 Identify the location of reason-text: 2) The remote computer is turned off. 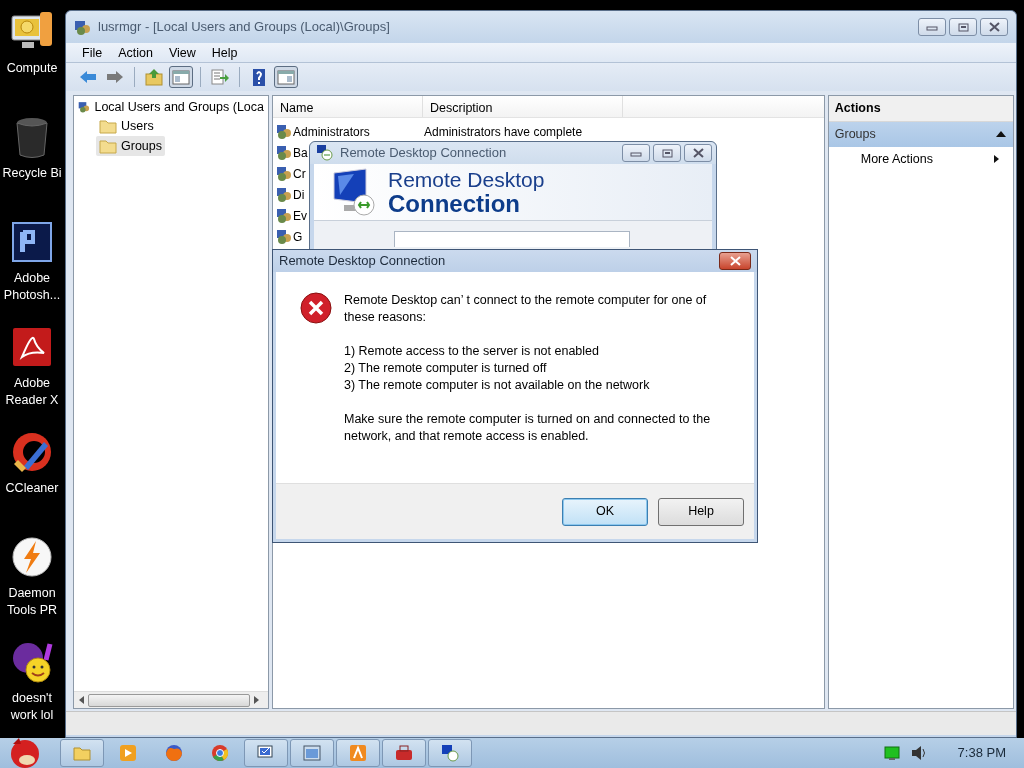
(446, 368).